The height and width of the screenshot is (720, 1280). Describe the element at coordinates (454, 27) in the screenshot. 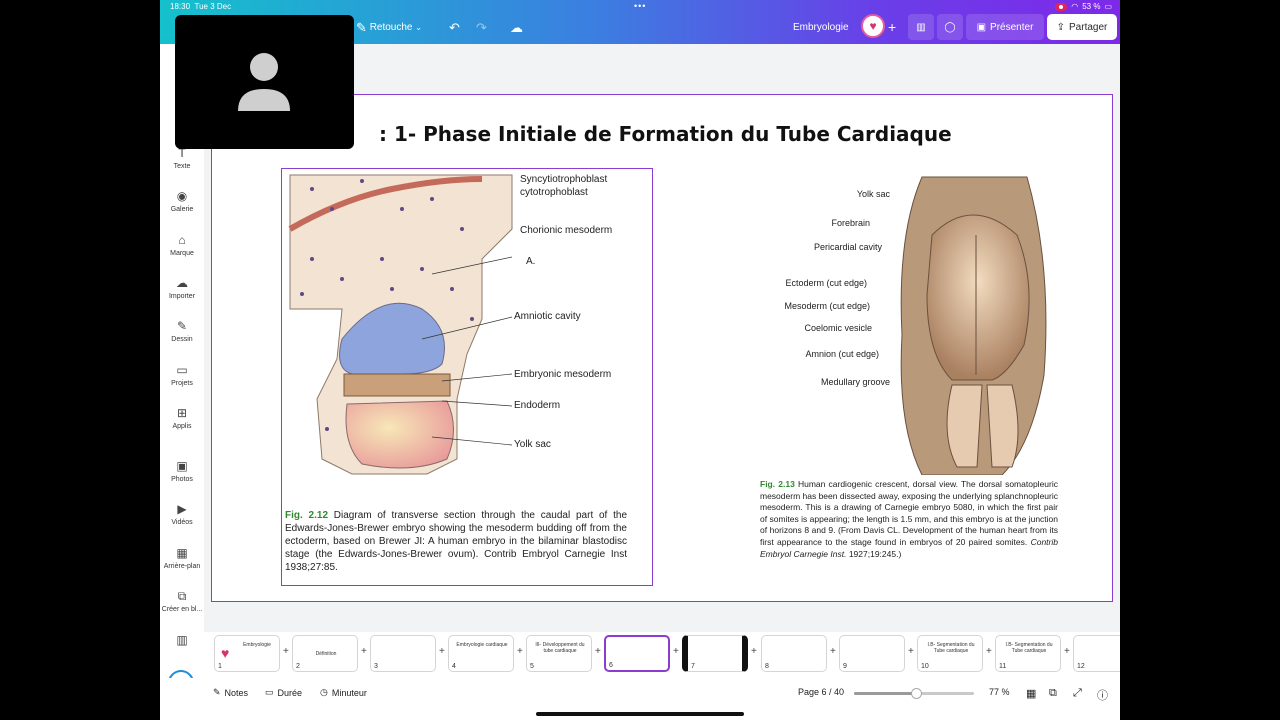

I see `undo-button: ↶` at that location.